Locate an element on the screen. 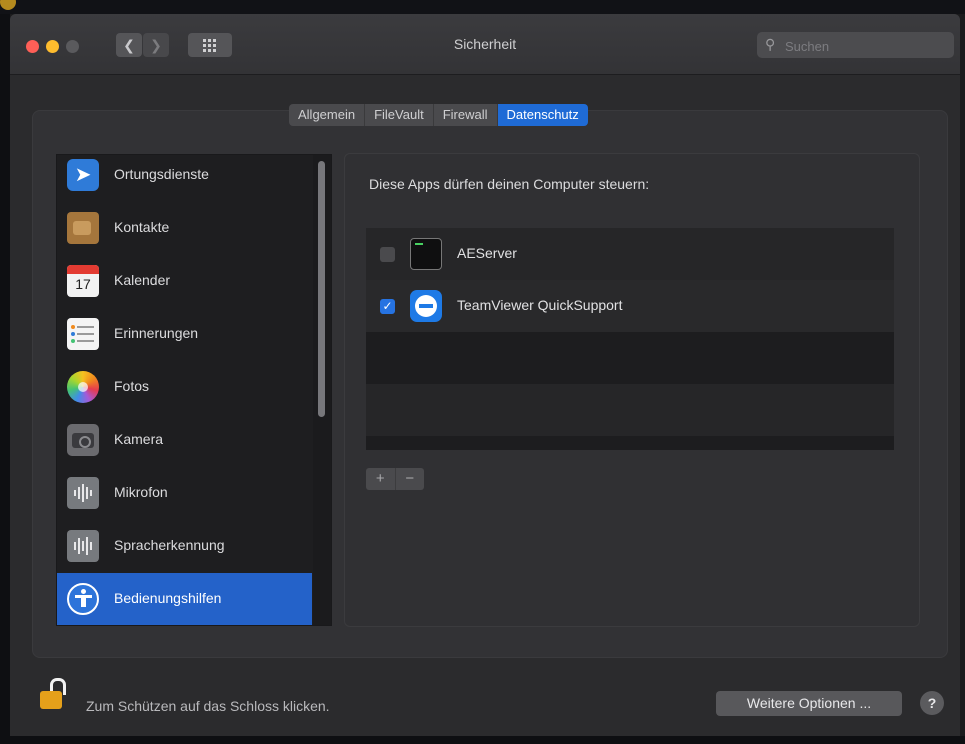  remove-button: − is located at coordinates (410, 479).